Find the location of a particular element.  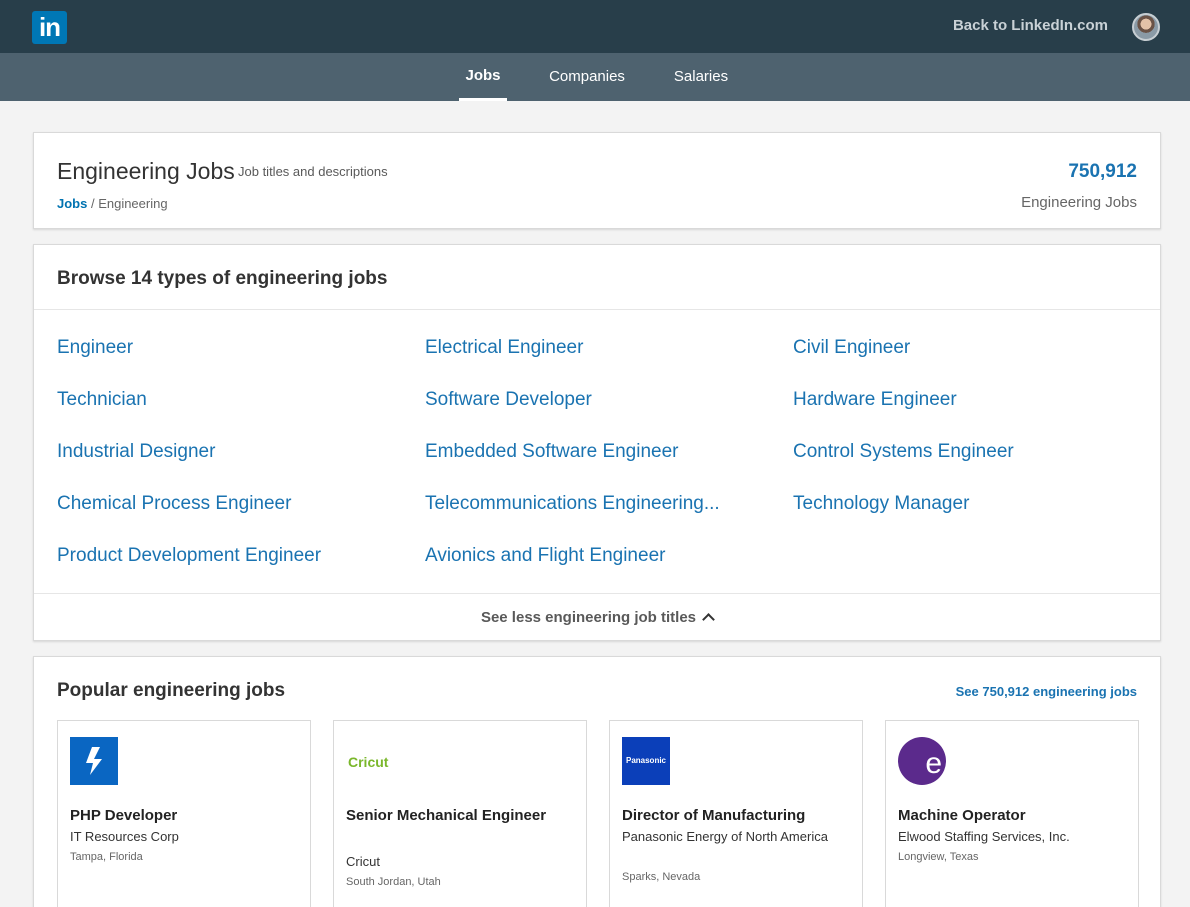

see-less-button: See less engineering job titles is located at coordinates (597, 617).